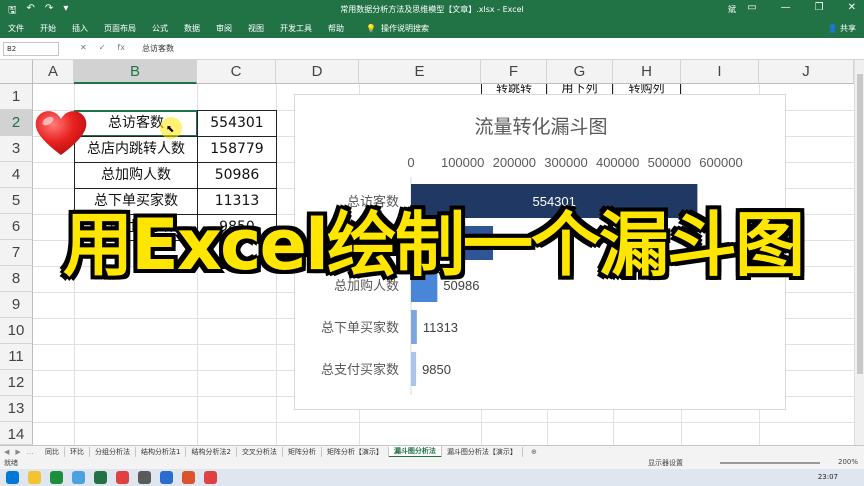  I want to click on sheet-tab: 漏斗图分析法【演示】, so click(482, 451).